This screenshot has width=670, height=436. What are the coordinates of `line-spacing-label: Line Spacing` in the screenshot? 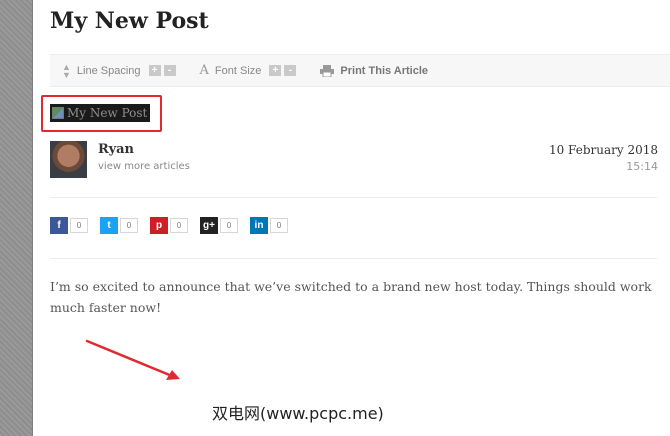 It's located at (108, 70).